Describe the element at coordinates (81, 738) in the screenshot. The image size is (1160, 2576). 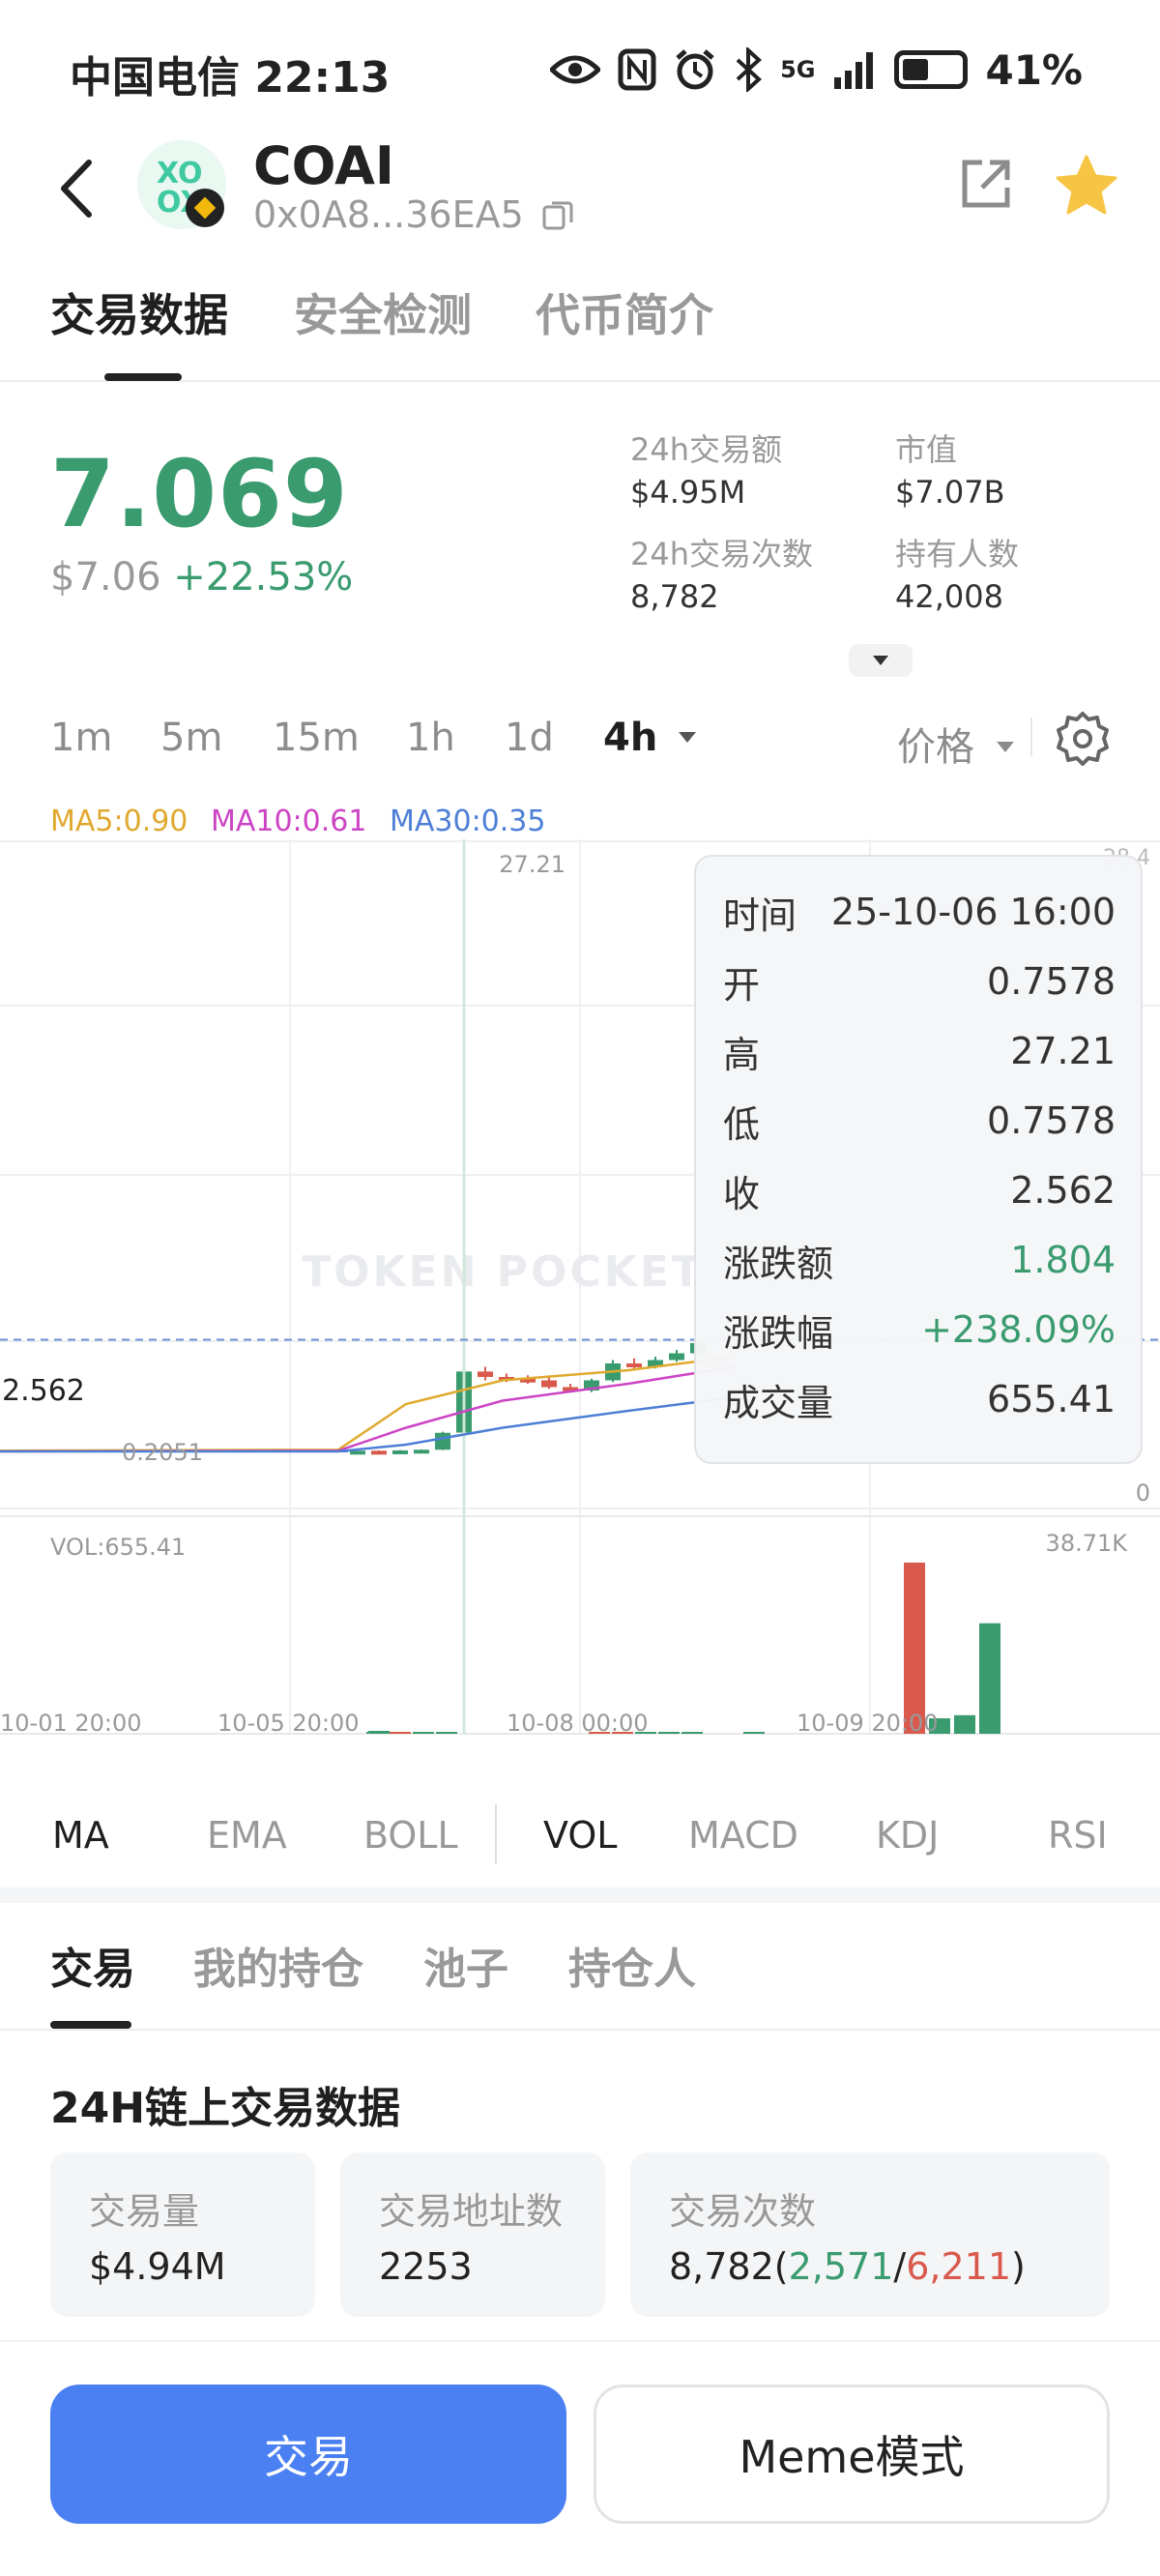
I see `interval-1m: 1m` at that location.